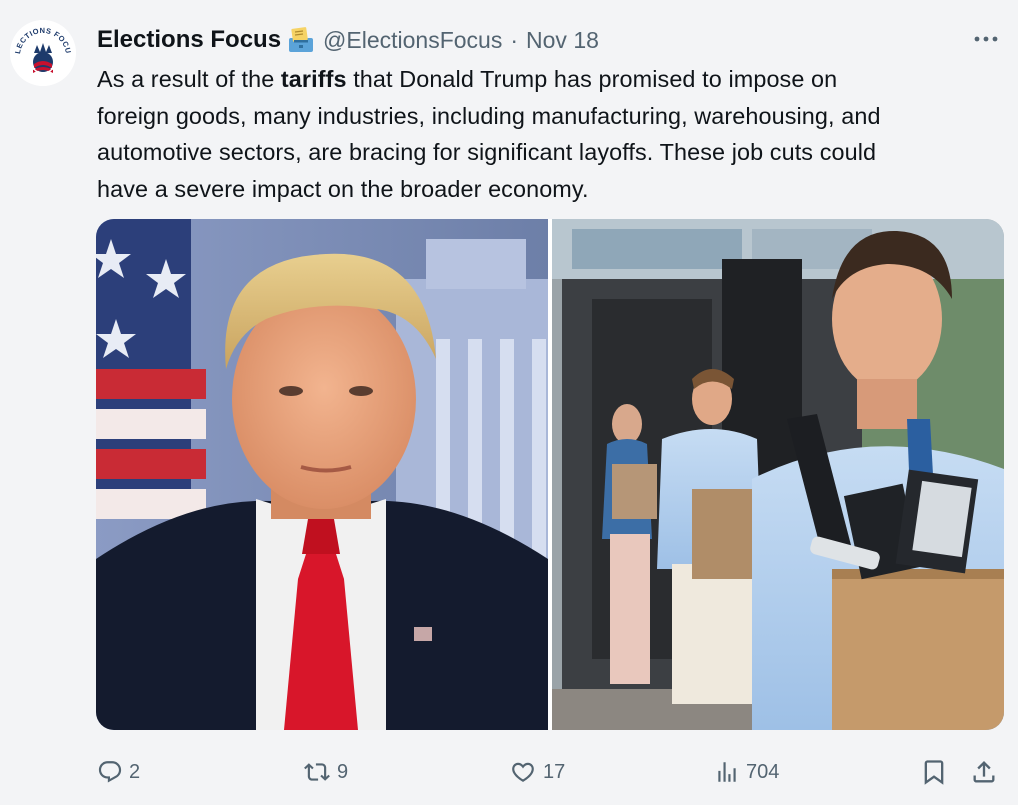  What do you see at coordinates (110, 772) in the screenshot?
I see `reply-icon` at bounding box center [110, 772].